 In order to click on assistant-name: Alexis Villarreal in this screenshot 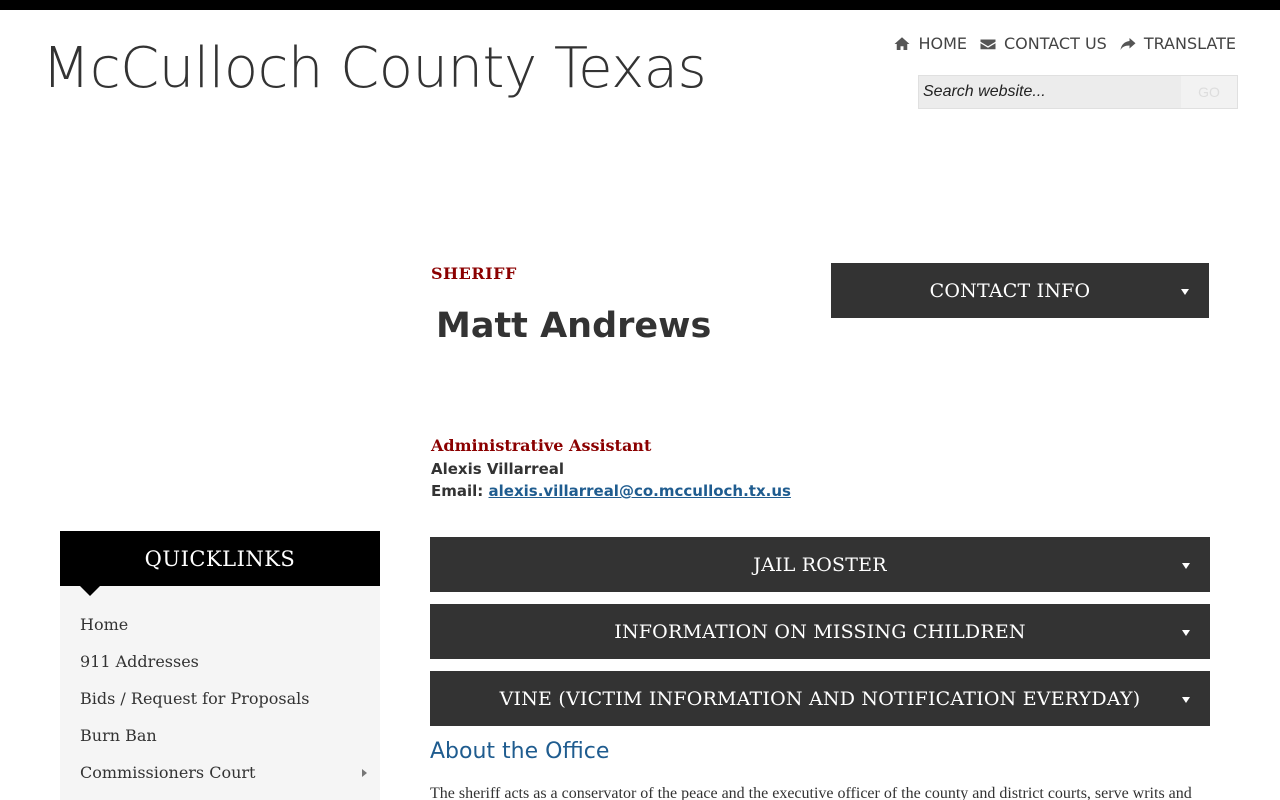, I will do `click(498, 469)`.